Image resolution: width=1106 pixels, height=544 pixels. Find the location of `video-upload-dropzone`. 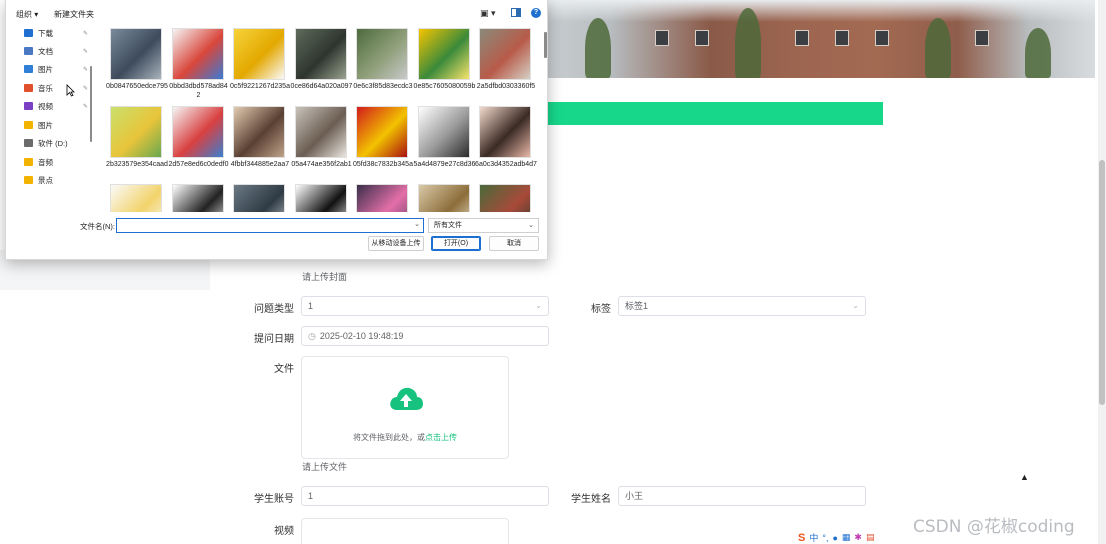

video-upload-dropzone is located at coordinates (405, 531).